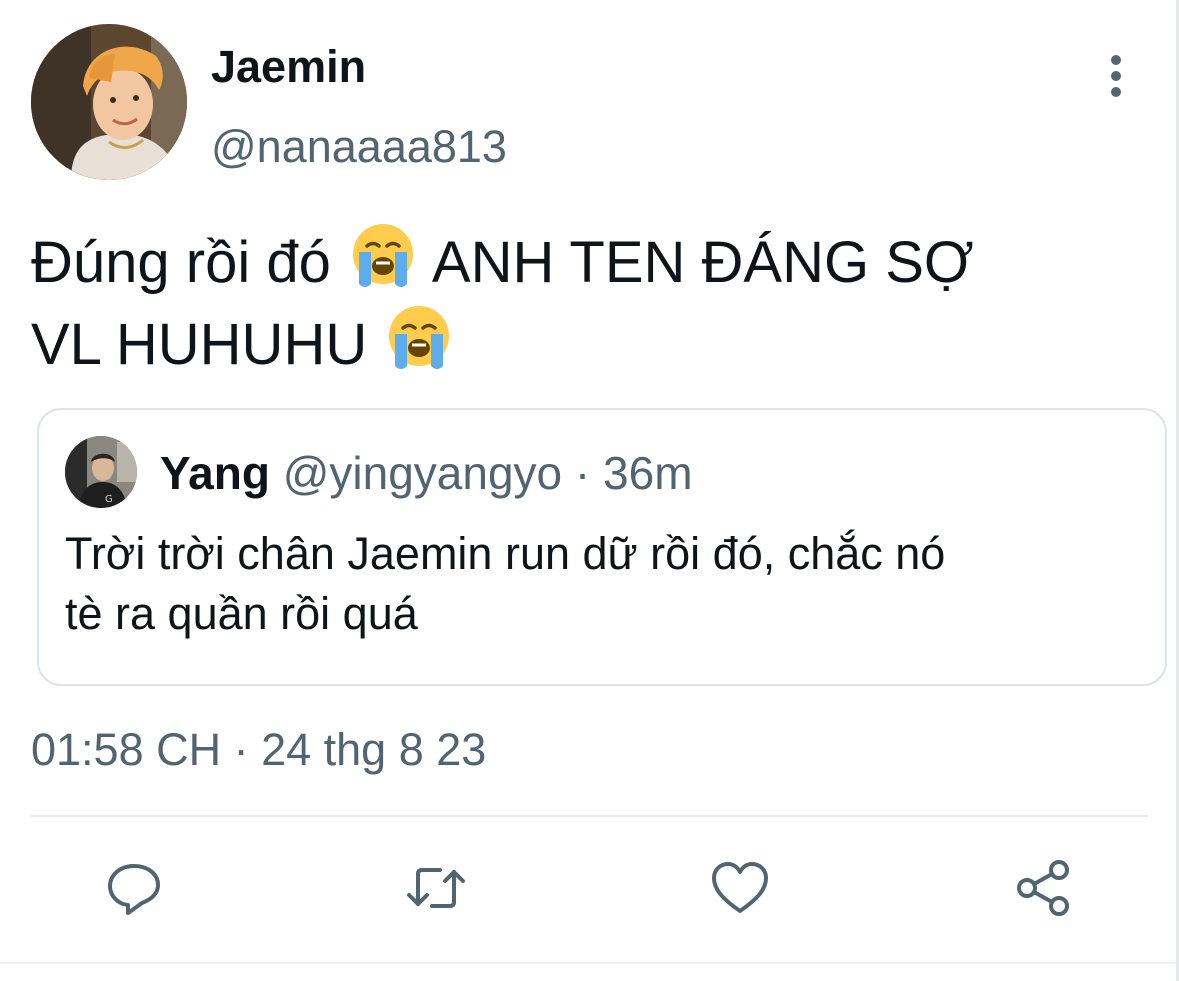  I want to click on quoted-tweet-header: Yang @yingyangyo · 36m, so click(426, 473).